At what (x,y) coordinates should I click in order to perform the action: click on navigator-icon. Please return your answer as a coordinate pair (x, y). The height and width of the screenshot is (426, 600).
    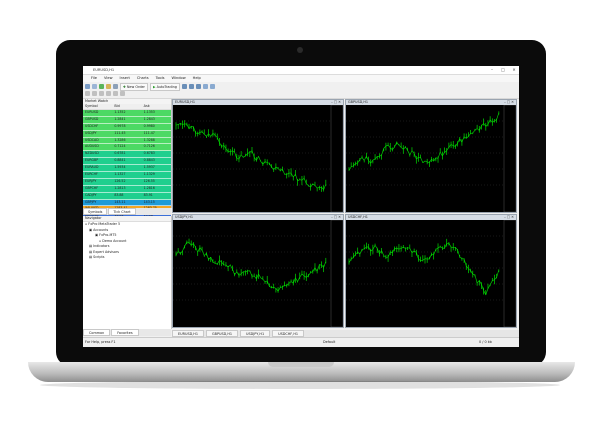
    Looking at the image, I should click on (108, 86).